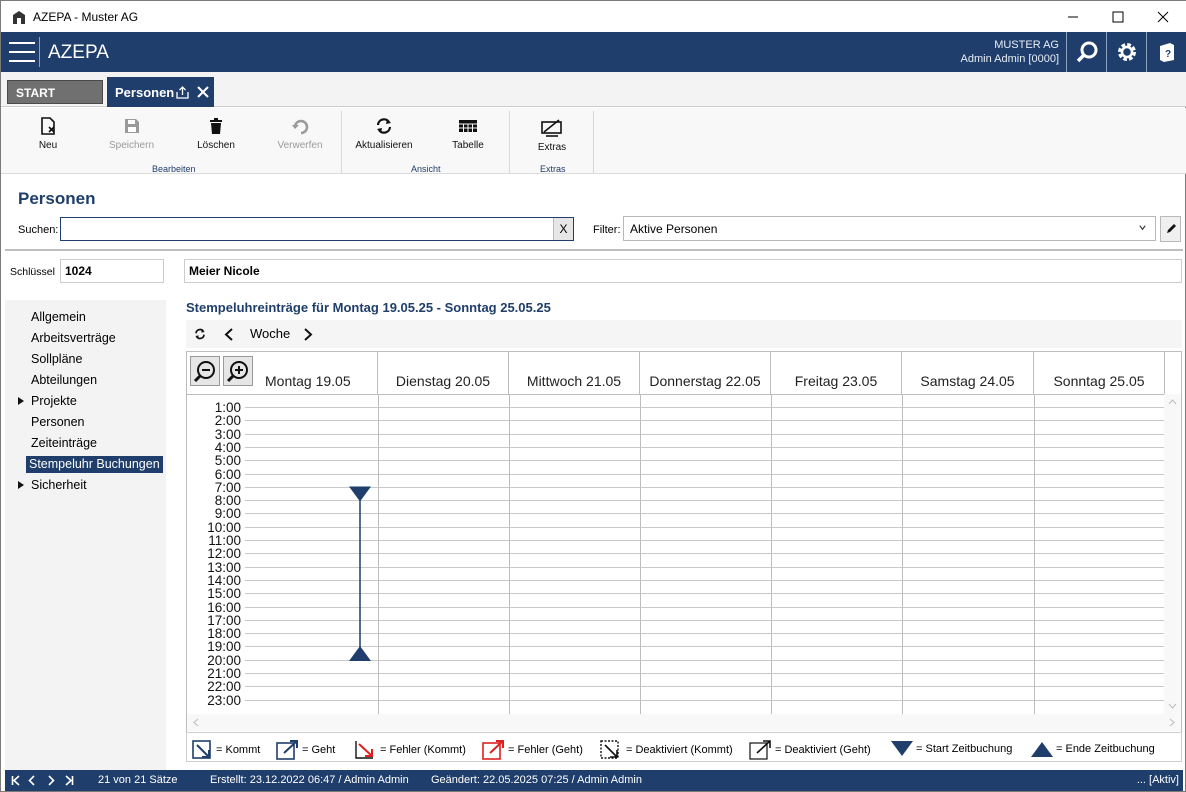  I want to click on new-button: Neu, so click(48, 133).